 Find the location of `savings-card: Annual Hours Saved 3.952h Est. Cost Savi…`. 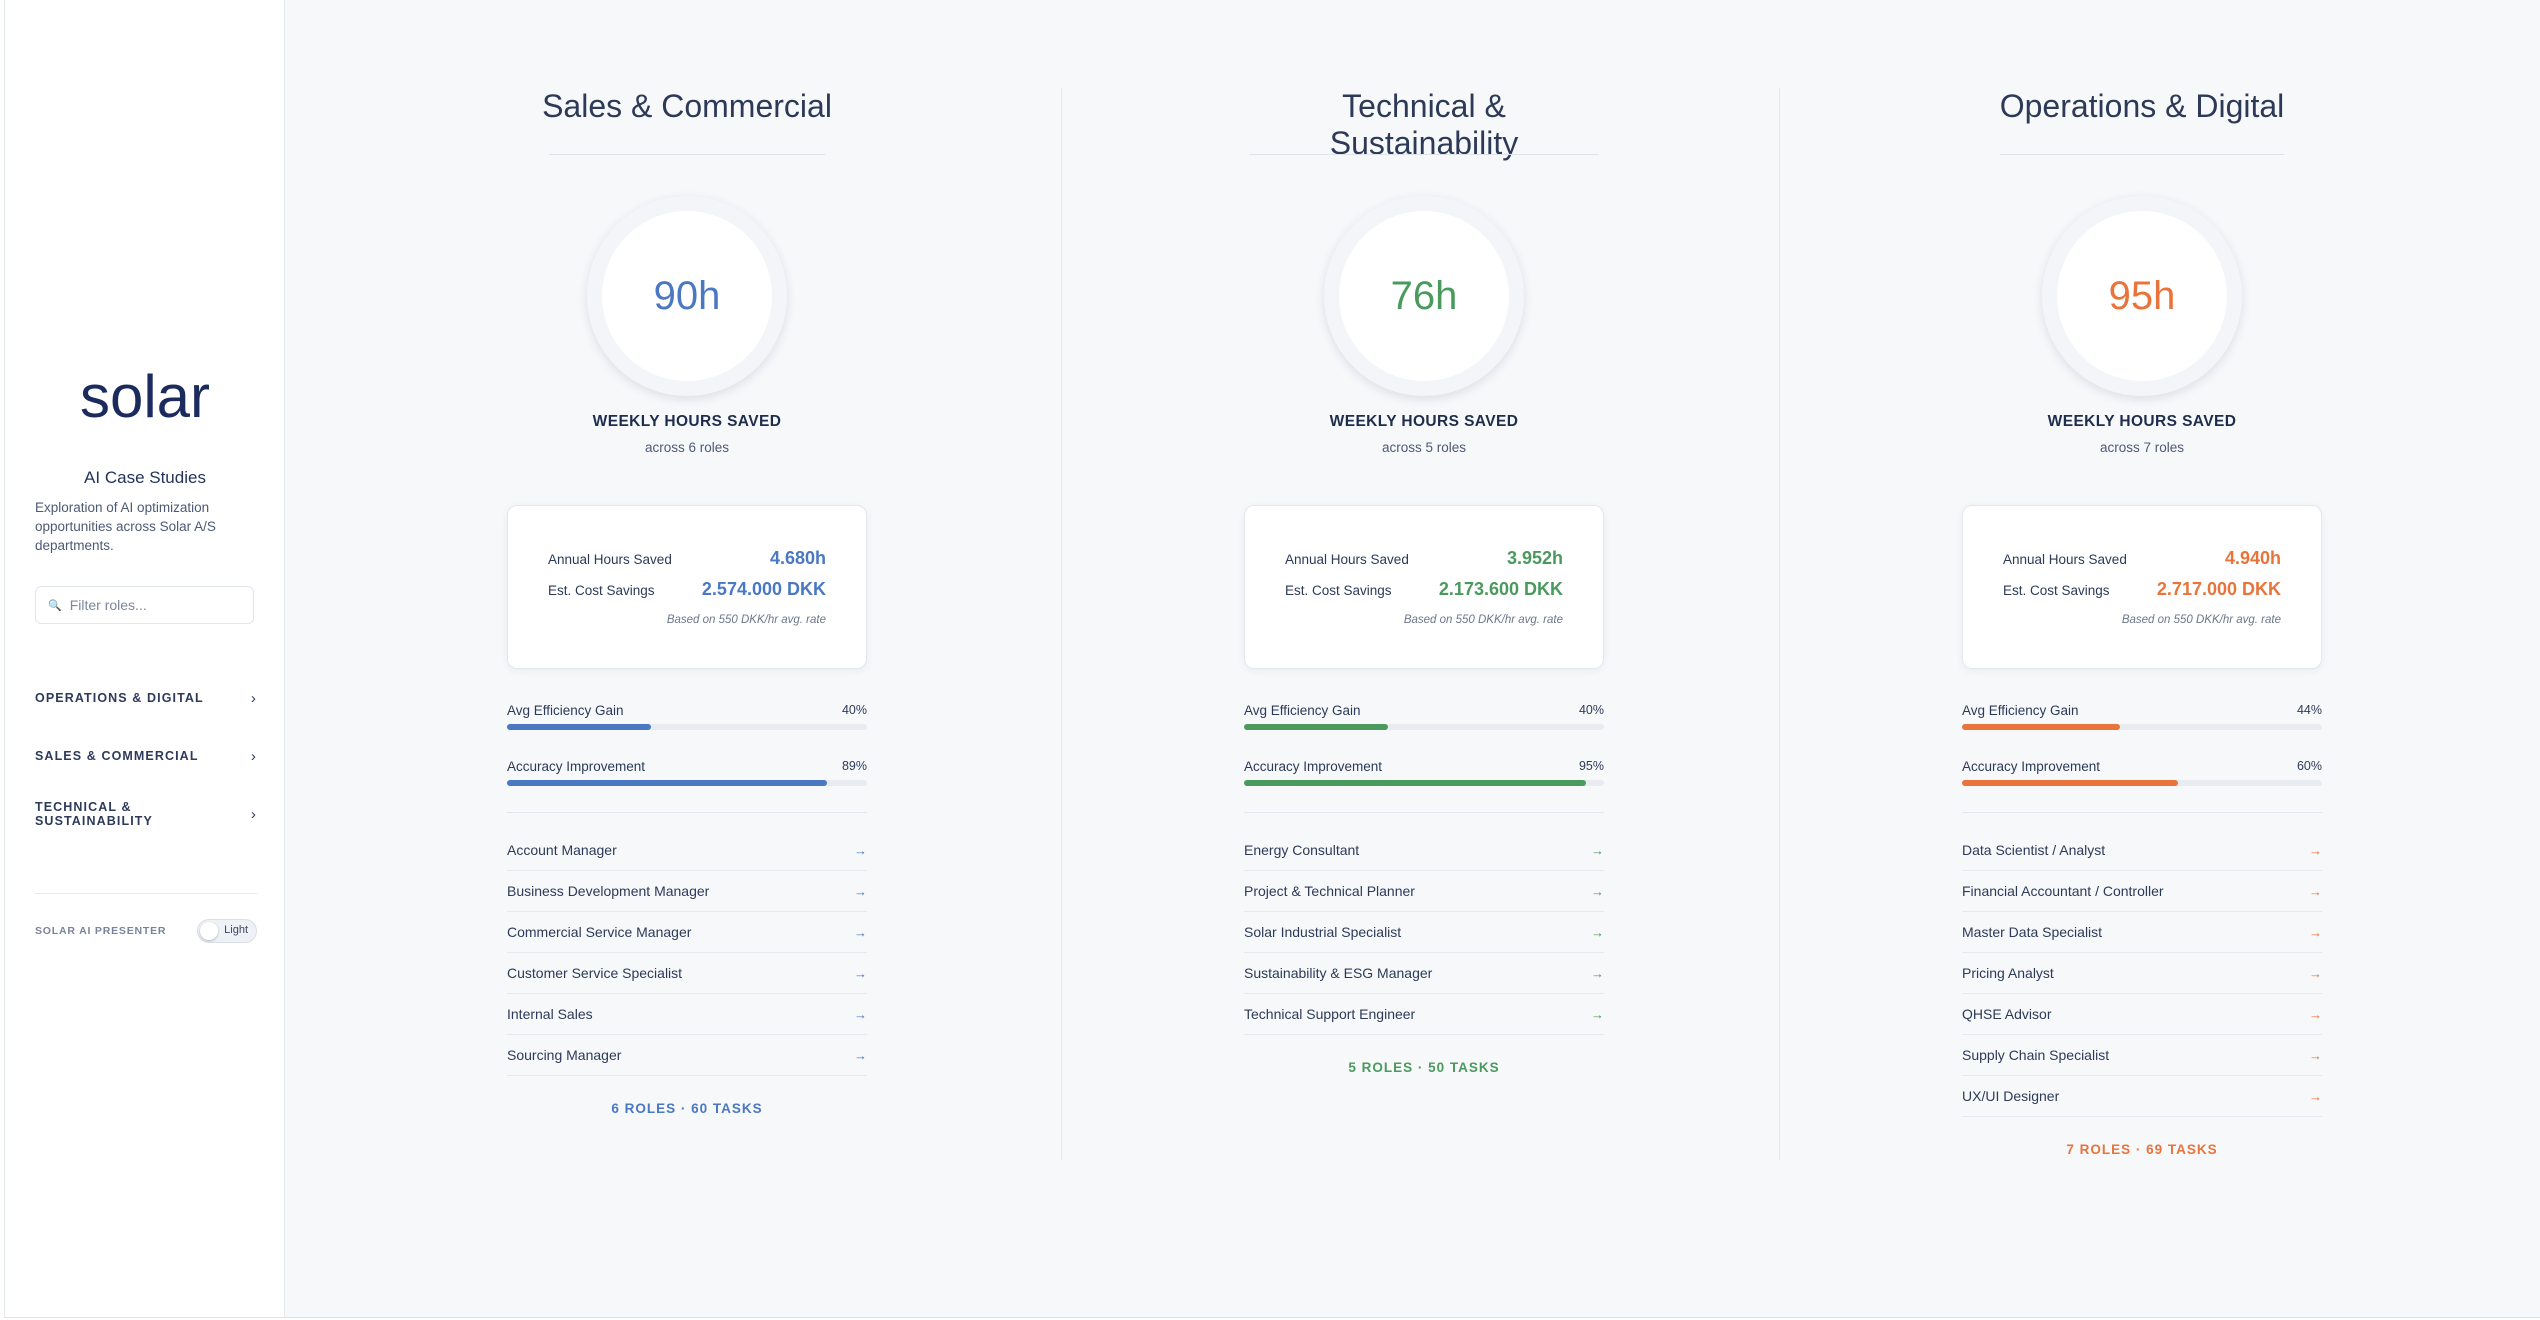

savings-card: Annual Hours Saved 3.952h Est. Cost Savi… is located at coordinates (1424, 587).